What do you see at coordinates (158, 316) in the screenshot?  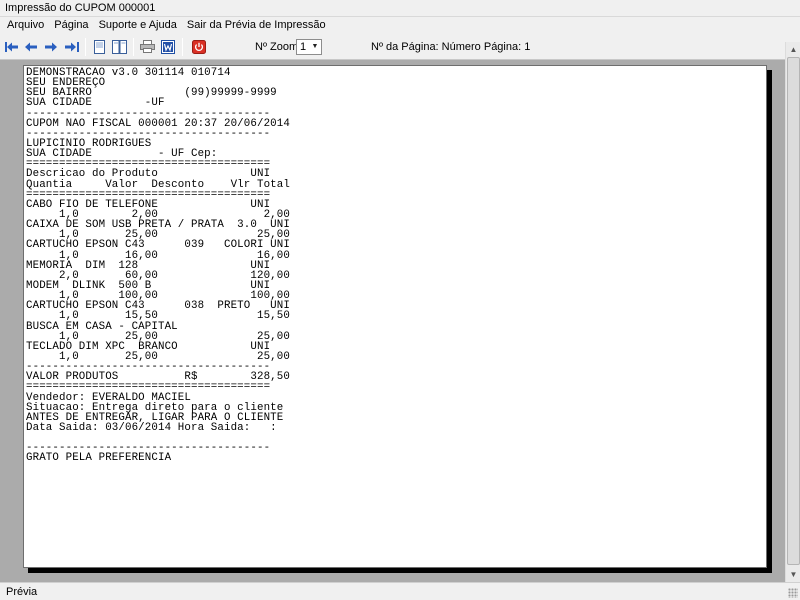 I see `receipt-line: 1,0 15,50 15,50` at bounding box center [158, 316].